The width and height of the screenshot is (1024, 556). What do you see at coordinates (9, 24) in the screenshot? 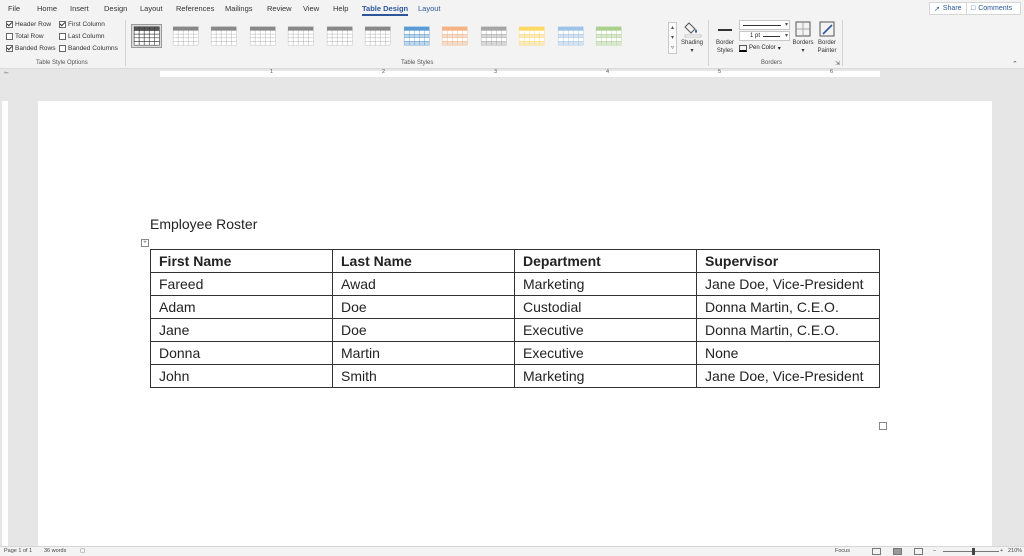
I see `header-row-checkbox` at bounding box center [9, 24].